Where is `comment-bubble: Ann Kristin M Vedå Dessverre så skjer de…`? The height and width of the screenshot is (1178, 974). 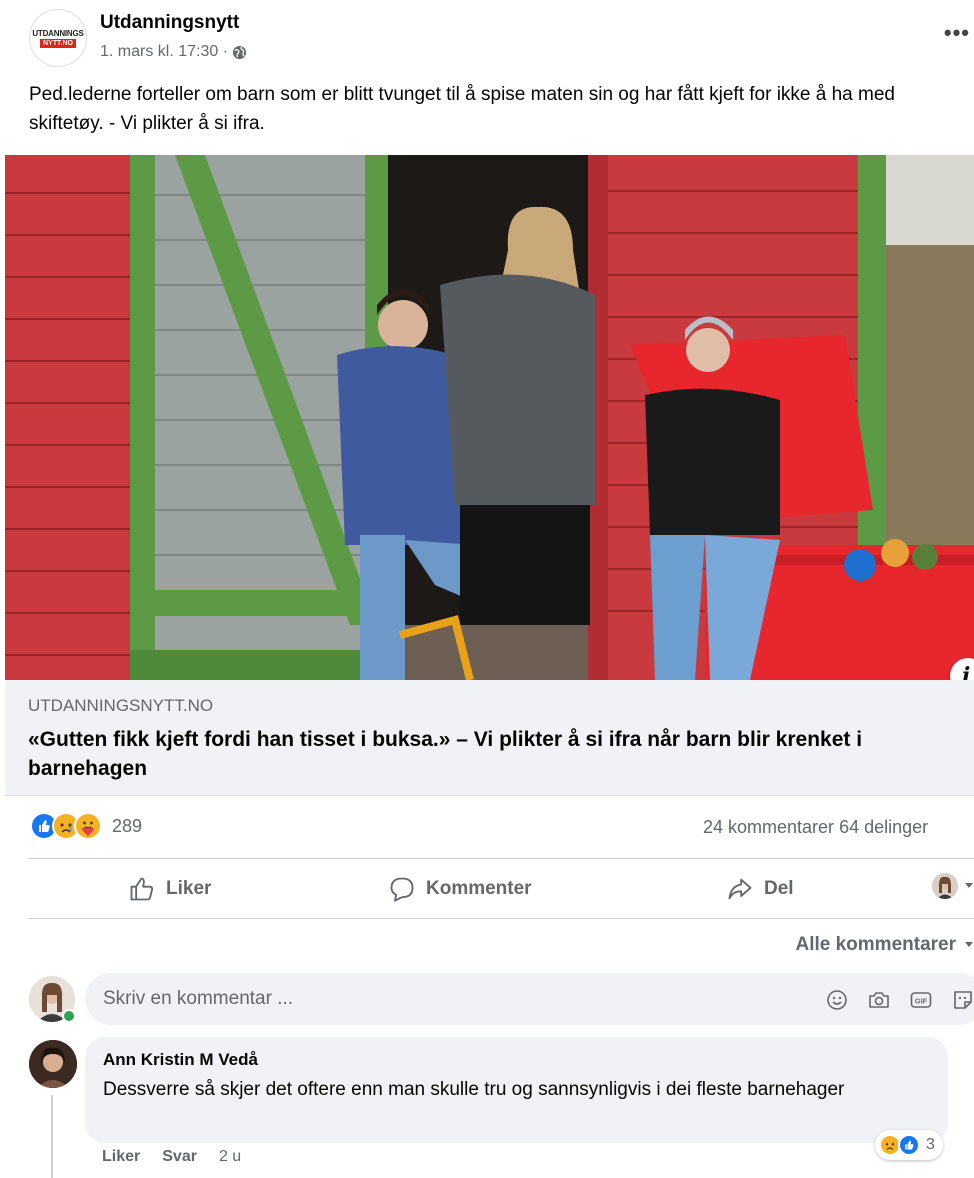
comment-bubble: Ann Kristin M Vedå Dessverre så skjer de… is located at coordinates (516, 1090).